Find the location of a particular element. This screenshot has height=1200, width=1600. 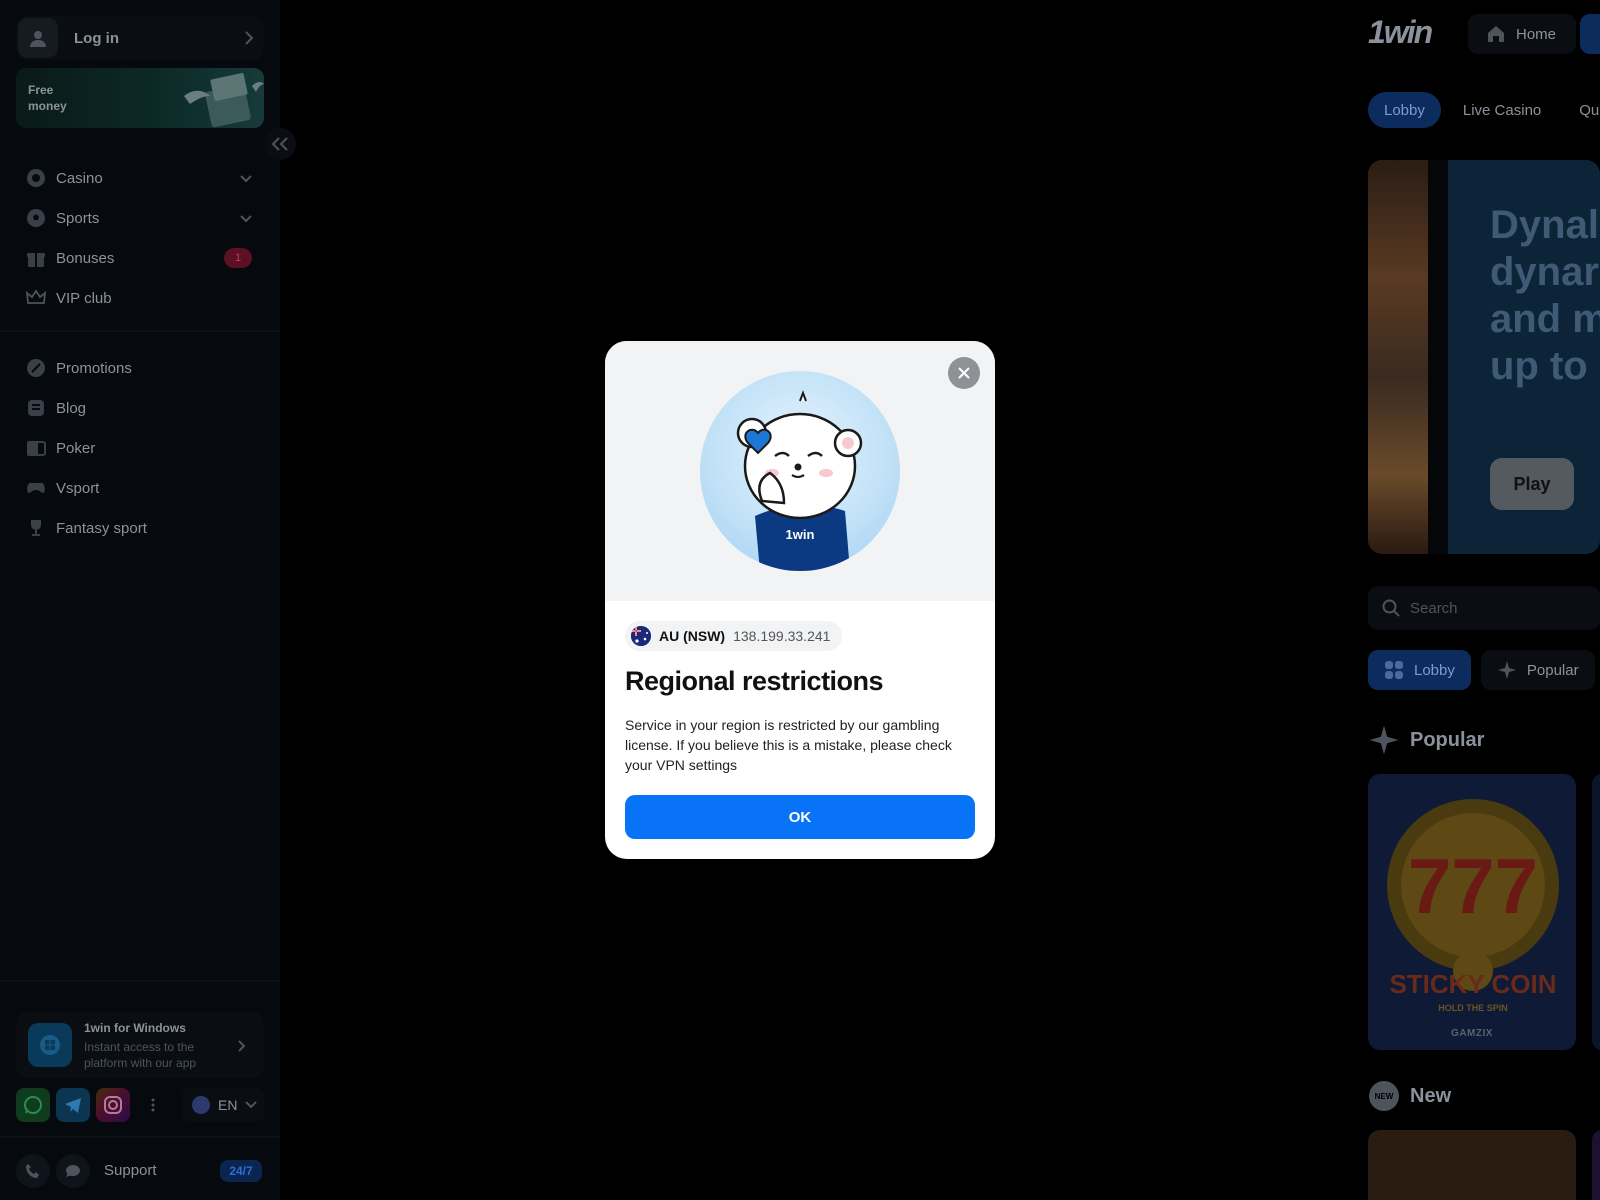

chip-lobby: Lobby is located at coordinates (1419, 670).